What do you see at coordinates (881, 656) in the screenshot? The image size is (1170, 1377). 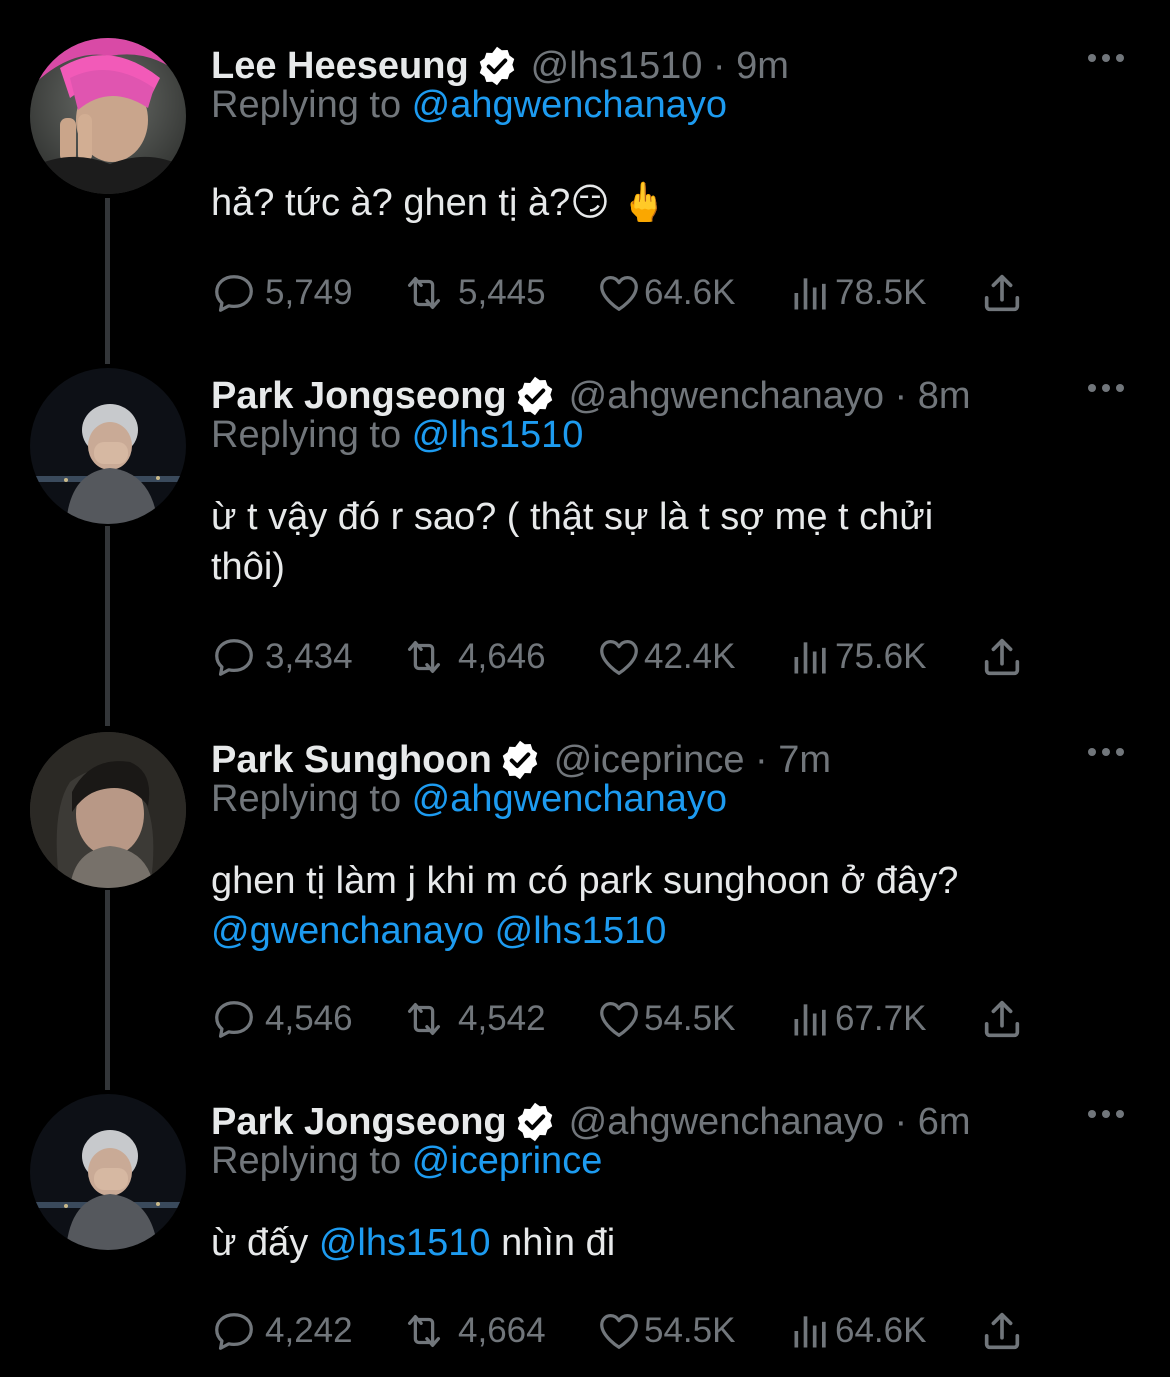 I see `view-count: 75.6K` at bounding box center [881, 656].